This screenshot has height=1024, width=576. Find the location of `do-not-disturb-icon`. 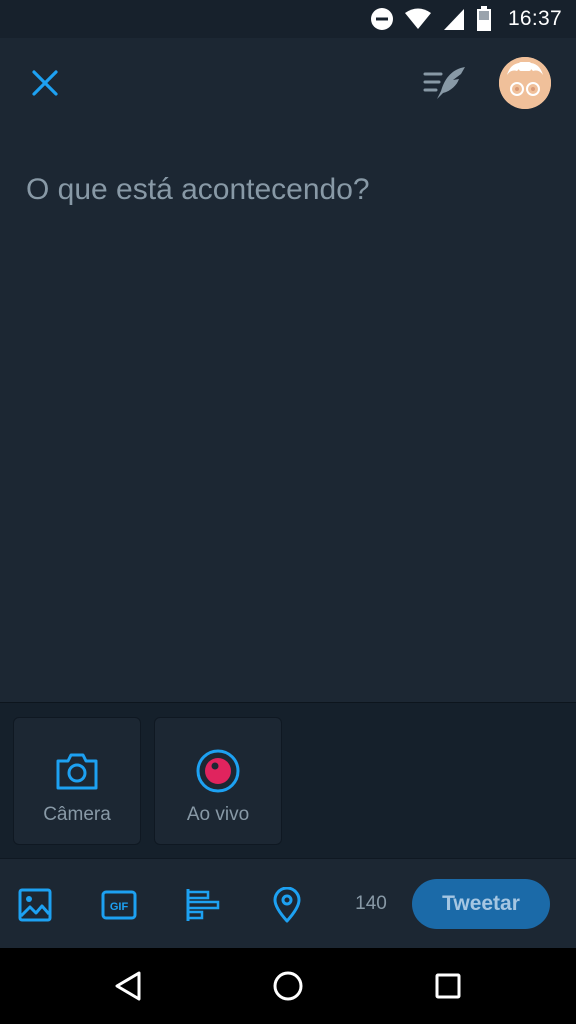

do-not-disturb-icon is located at coordinates (382, 19).